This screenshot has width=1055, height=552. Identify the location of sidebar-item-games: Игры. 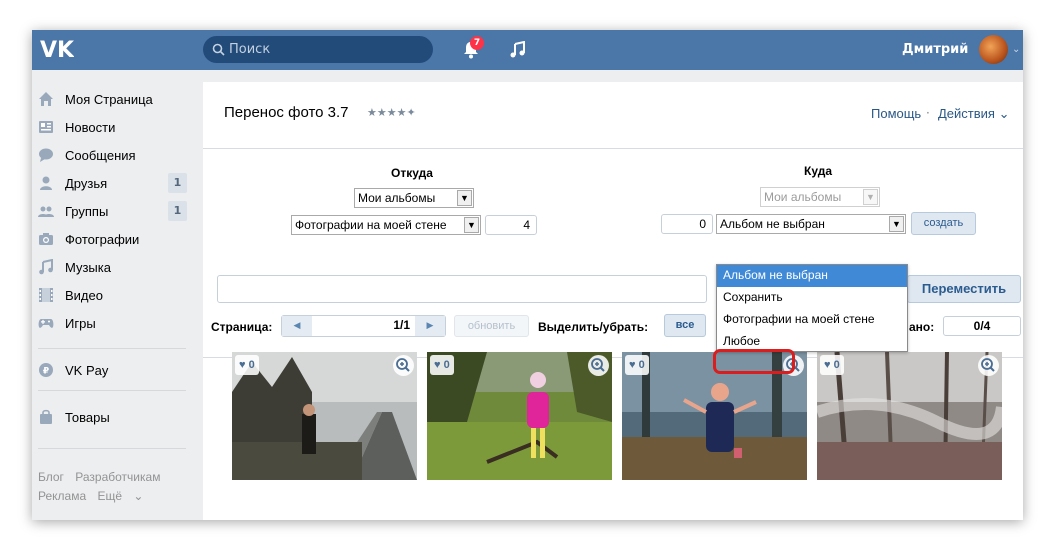
(112, 323).